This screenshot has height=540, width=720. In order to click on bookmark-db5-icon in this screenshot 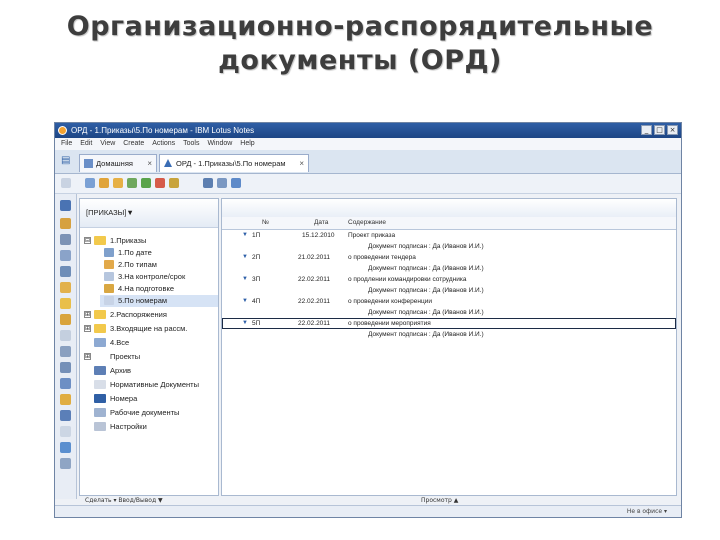, I will do `click(65, 383)`.